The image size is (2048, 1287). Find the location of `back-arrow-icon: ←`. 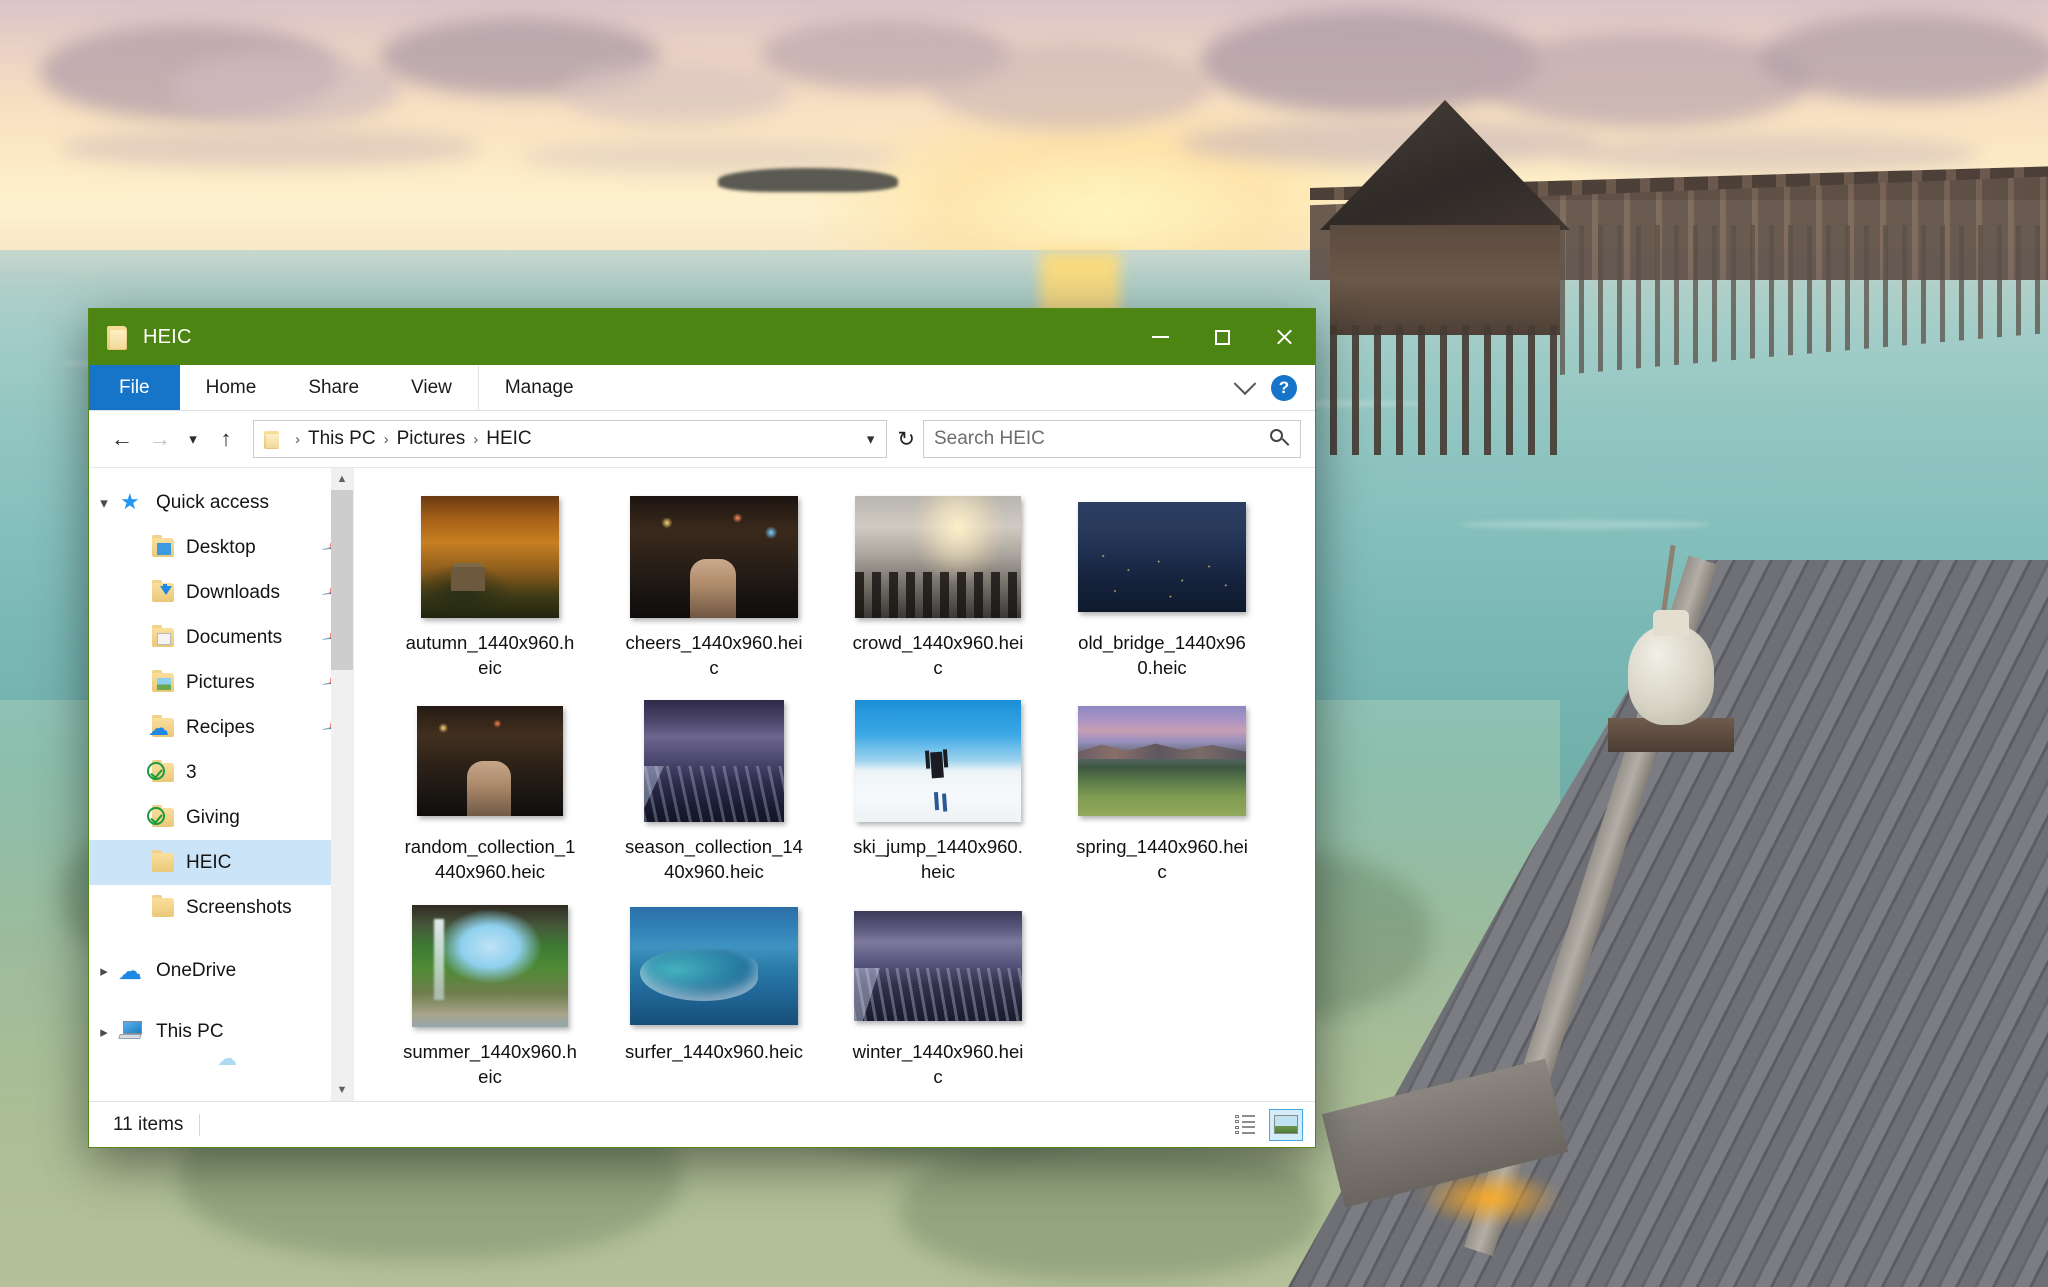

back-arrow-icon: ← is located at coordinates (122, 439).